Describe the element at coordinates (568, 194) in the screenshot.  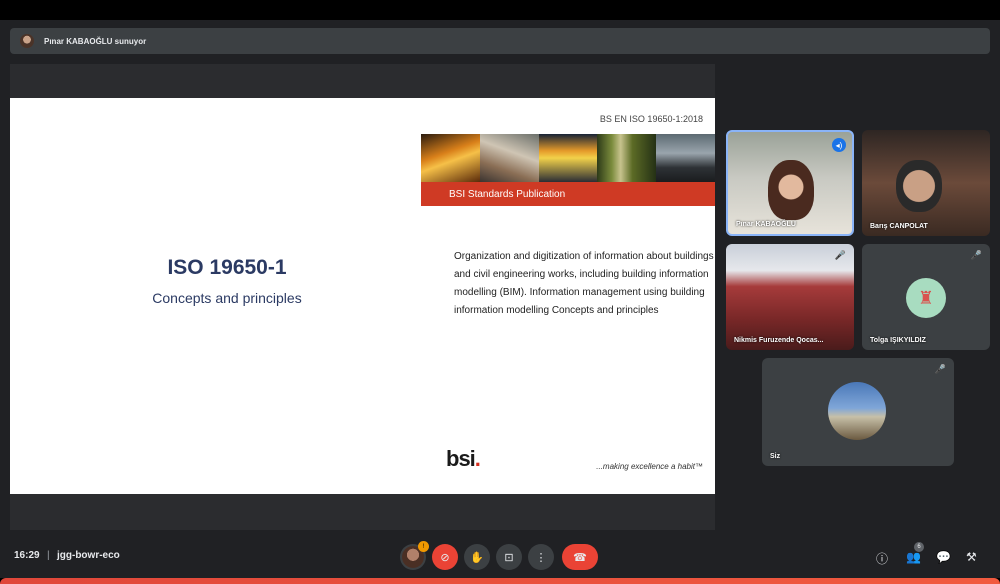
I see `banner-label: BSI Standards Publication` at that location.